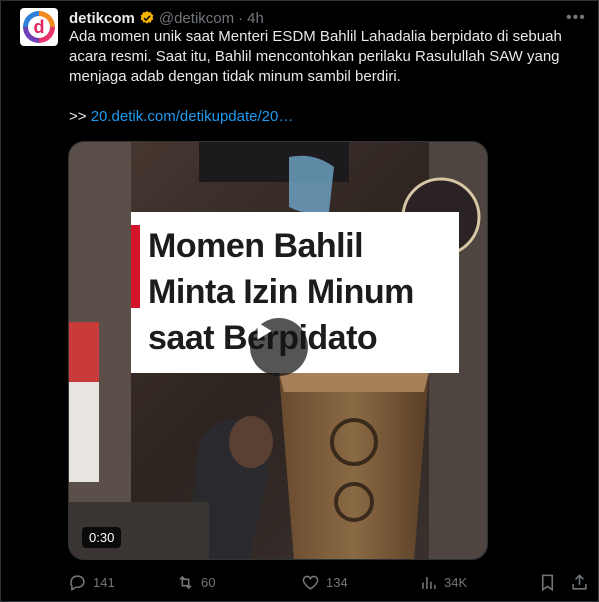 The height and width of the screenshot is (602, 599). What do you see at coordinates (256, 246) in the screenshot?
I see `overlay-line-1: Momen Bahlil` at bounding box center [256, 246].